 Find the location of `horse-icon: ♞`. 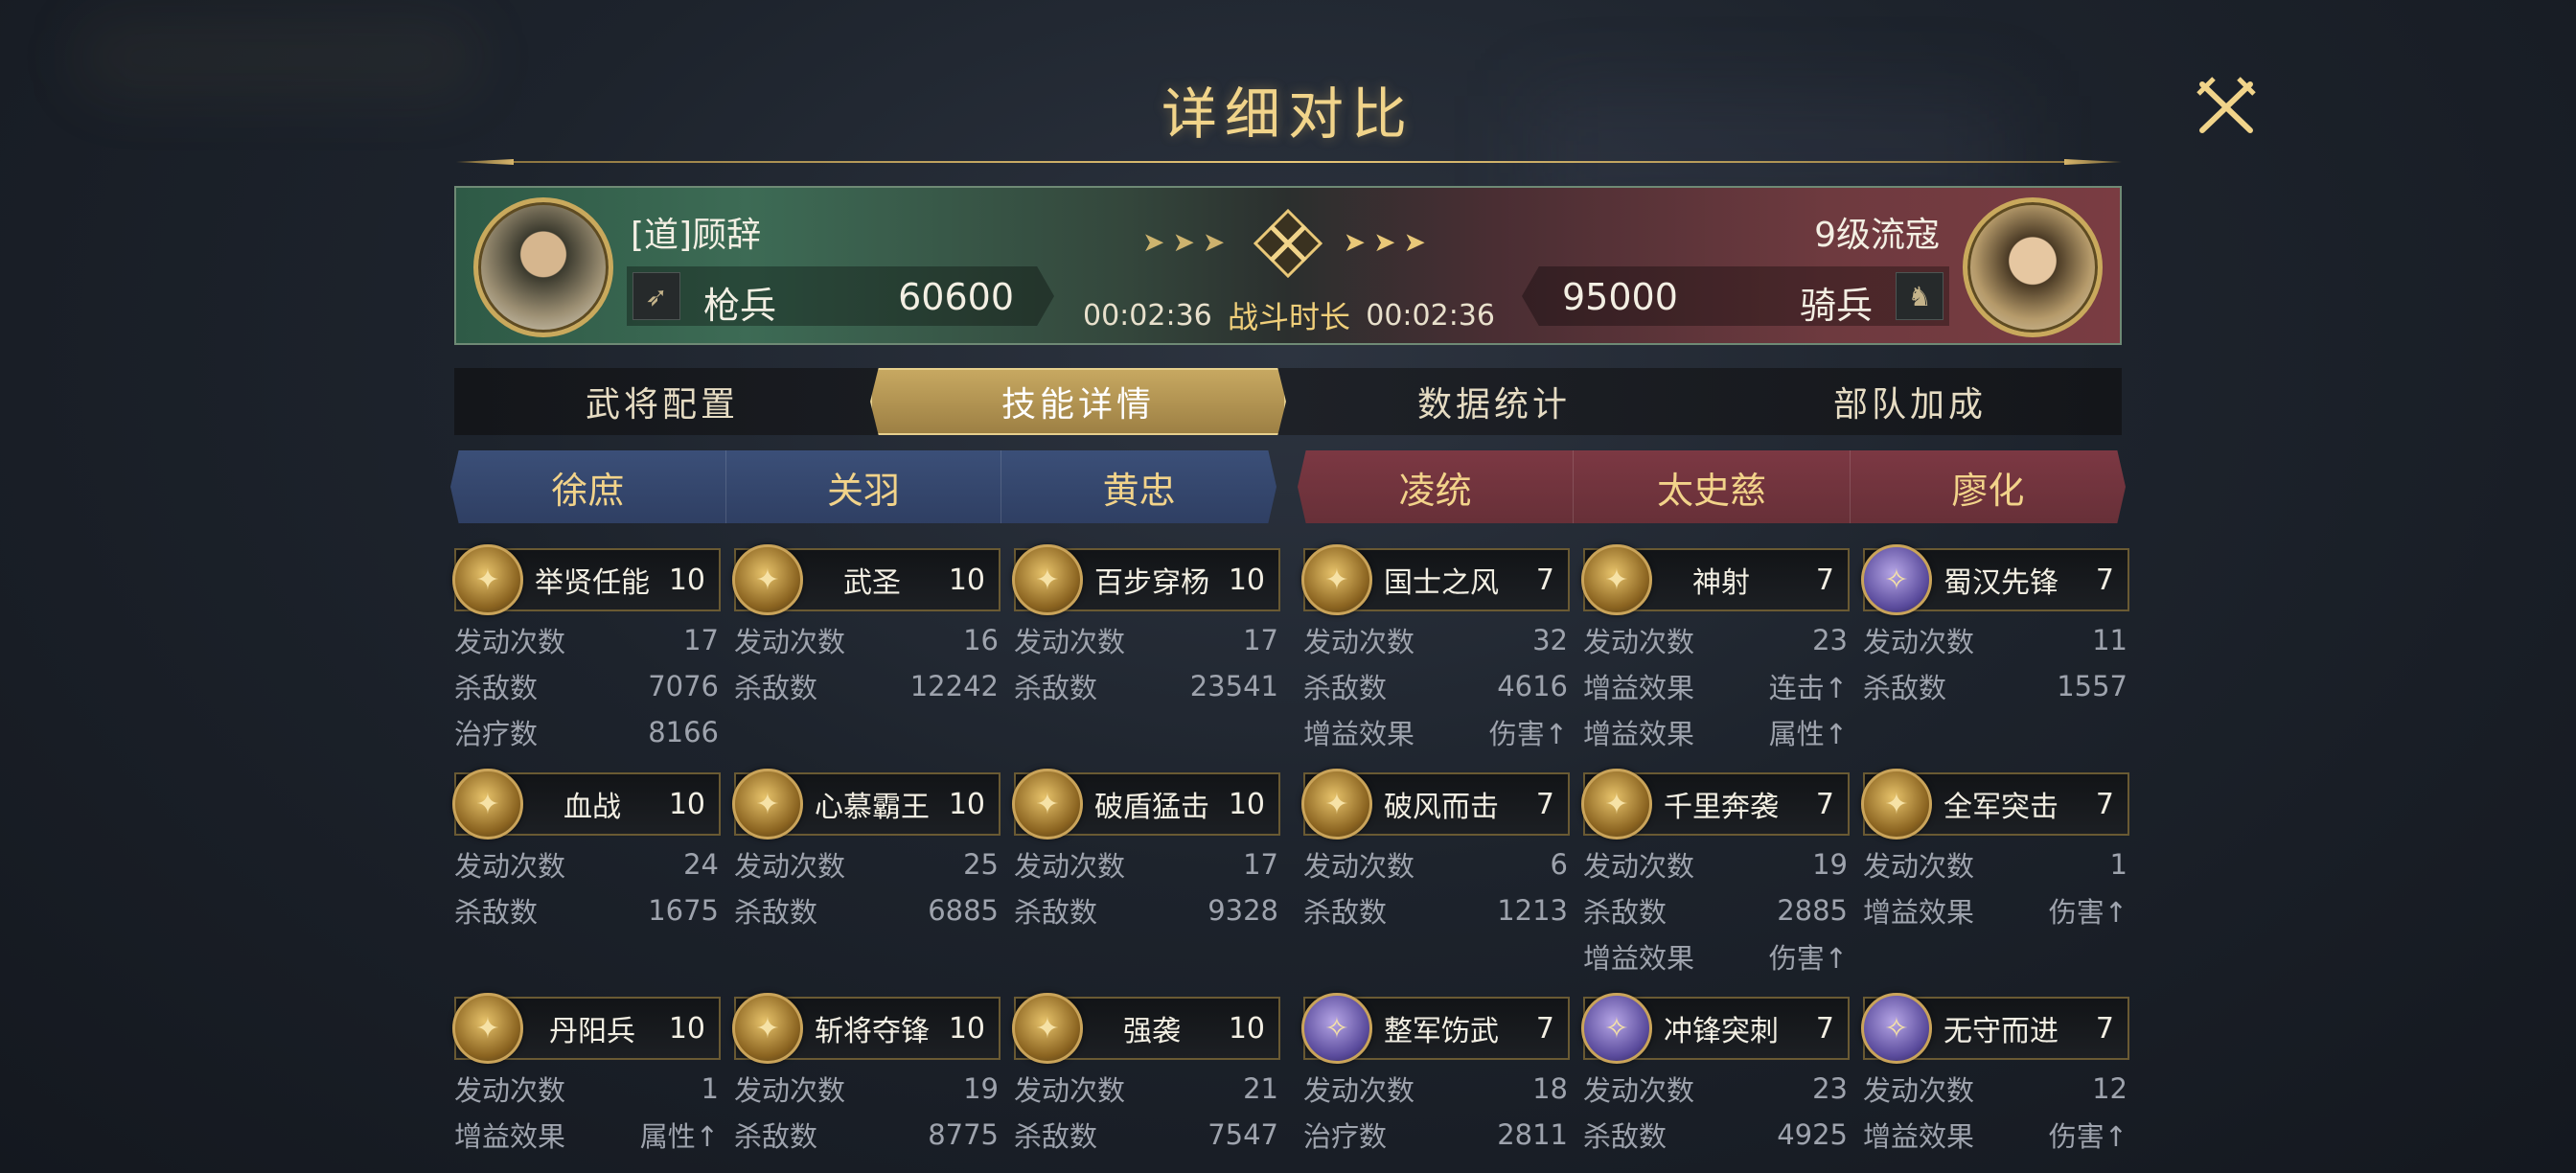

horse-icon: ♞ is located at coordinates (1920, 296).